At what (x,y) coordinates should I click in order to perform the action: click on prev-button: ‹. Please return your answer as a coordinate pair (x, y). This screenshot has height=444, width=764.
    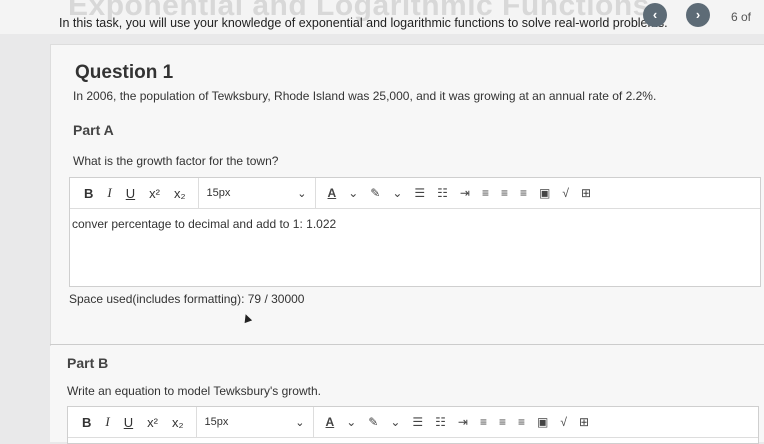
    Looking at the image, I should click on (655, 15).